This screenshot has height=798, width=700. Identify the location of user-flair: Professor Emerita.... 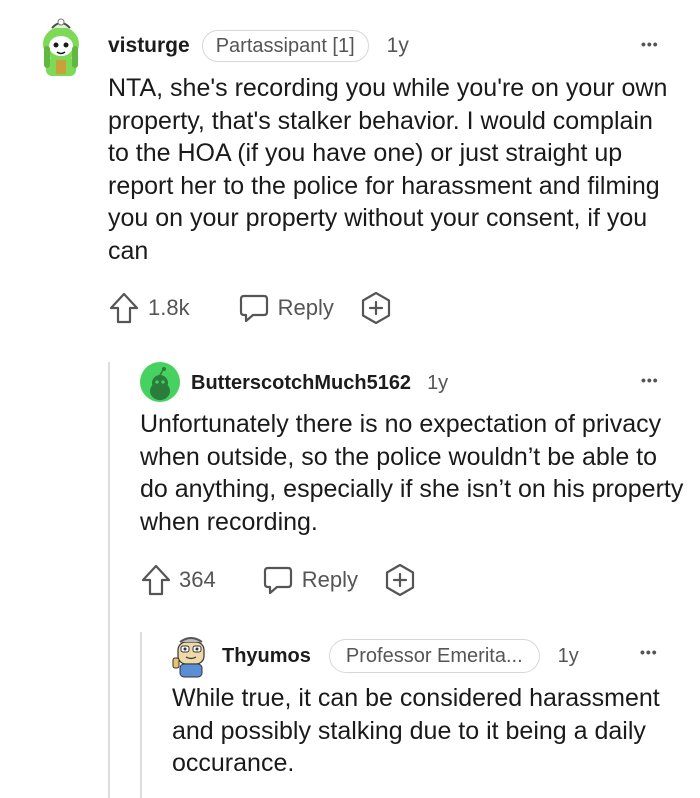
(434, 656).